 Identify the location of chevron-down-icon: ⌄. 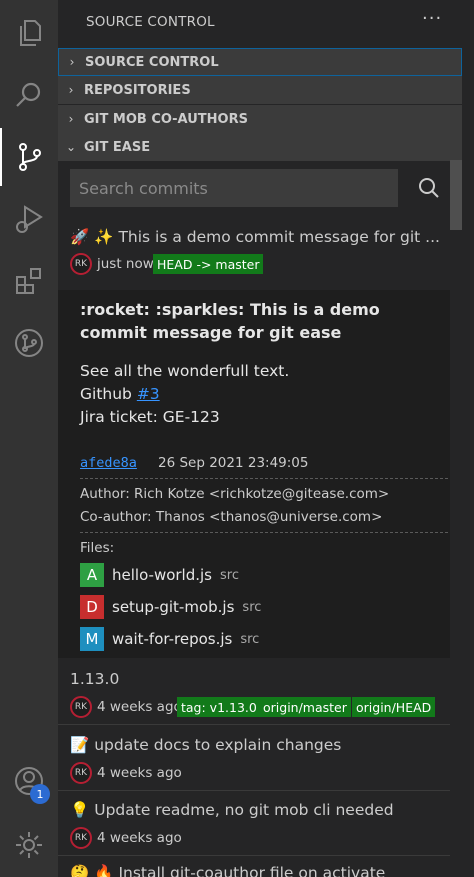
(71, 147).